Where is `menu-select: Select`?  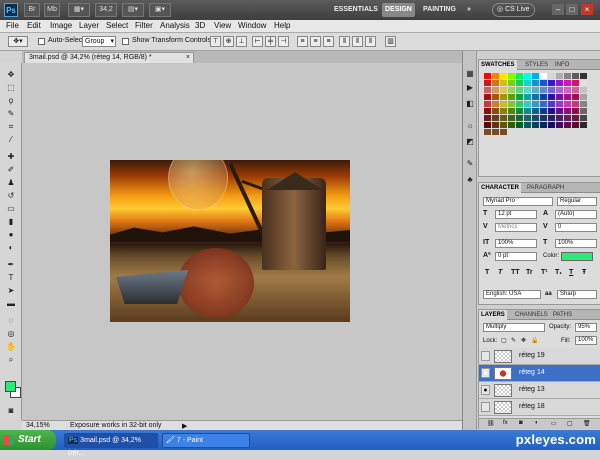
menu-select: Select is located at coordinates (117, 25).